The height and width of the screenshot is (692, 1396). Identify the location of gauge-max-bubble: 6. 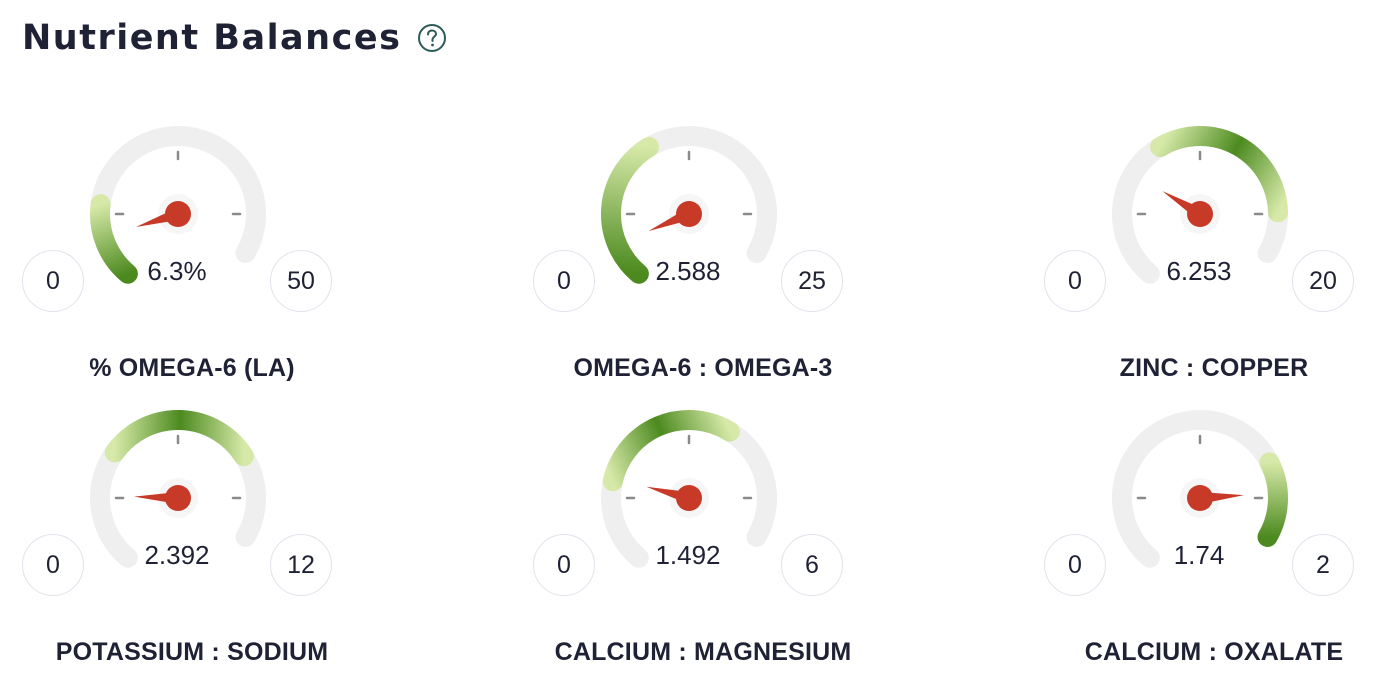
(812, 565).